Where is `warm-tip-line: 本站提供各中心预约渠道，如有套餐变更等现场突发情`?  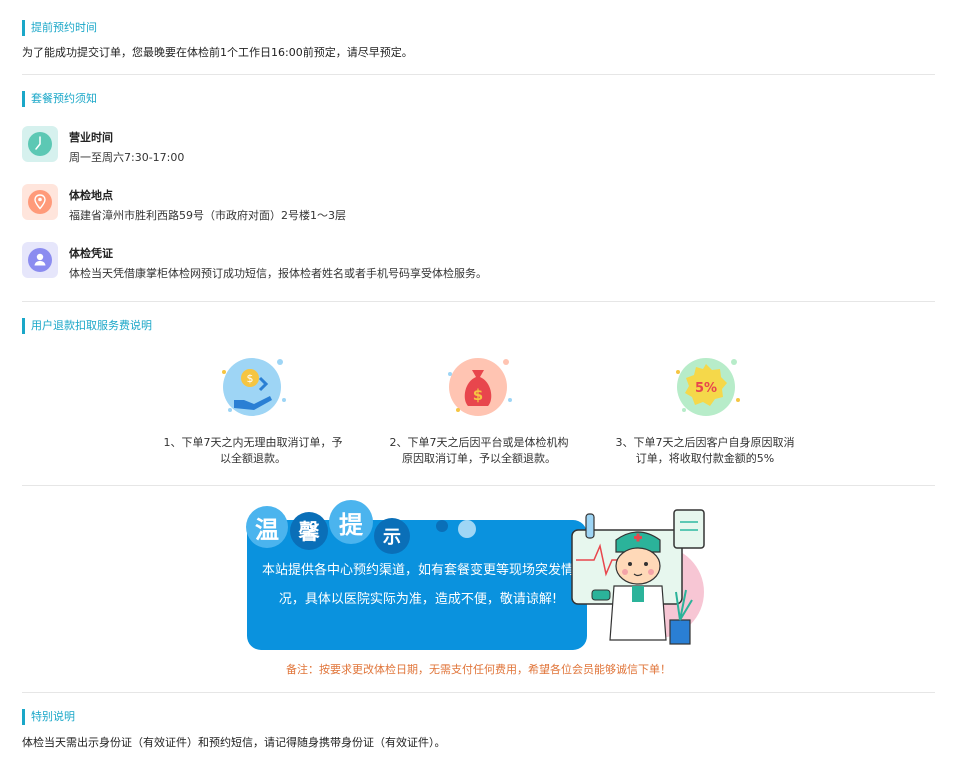
warm-tip-line: 本站提供各中心预约渠道，如有套餐变更等现场突发情 is located at coordinates (417, 570).